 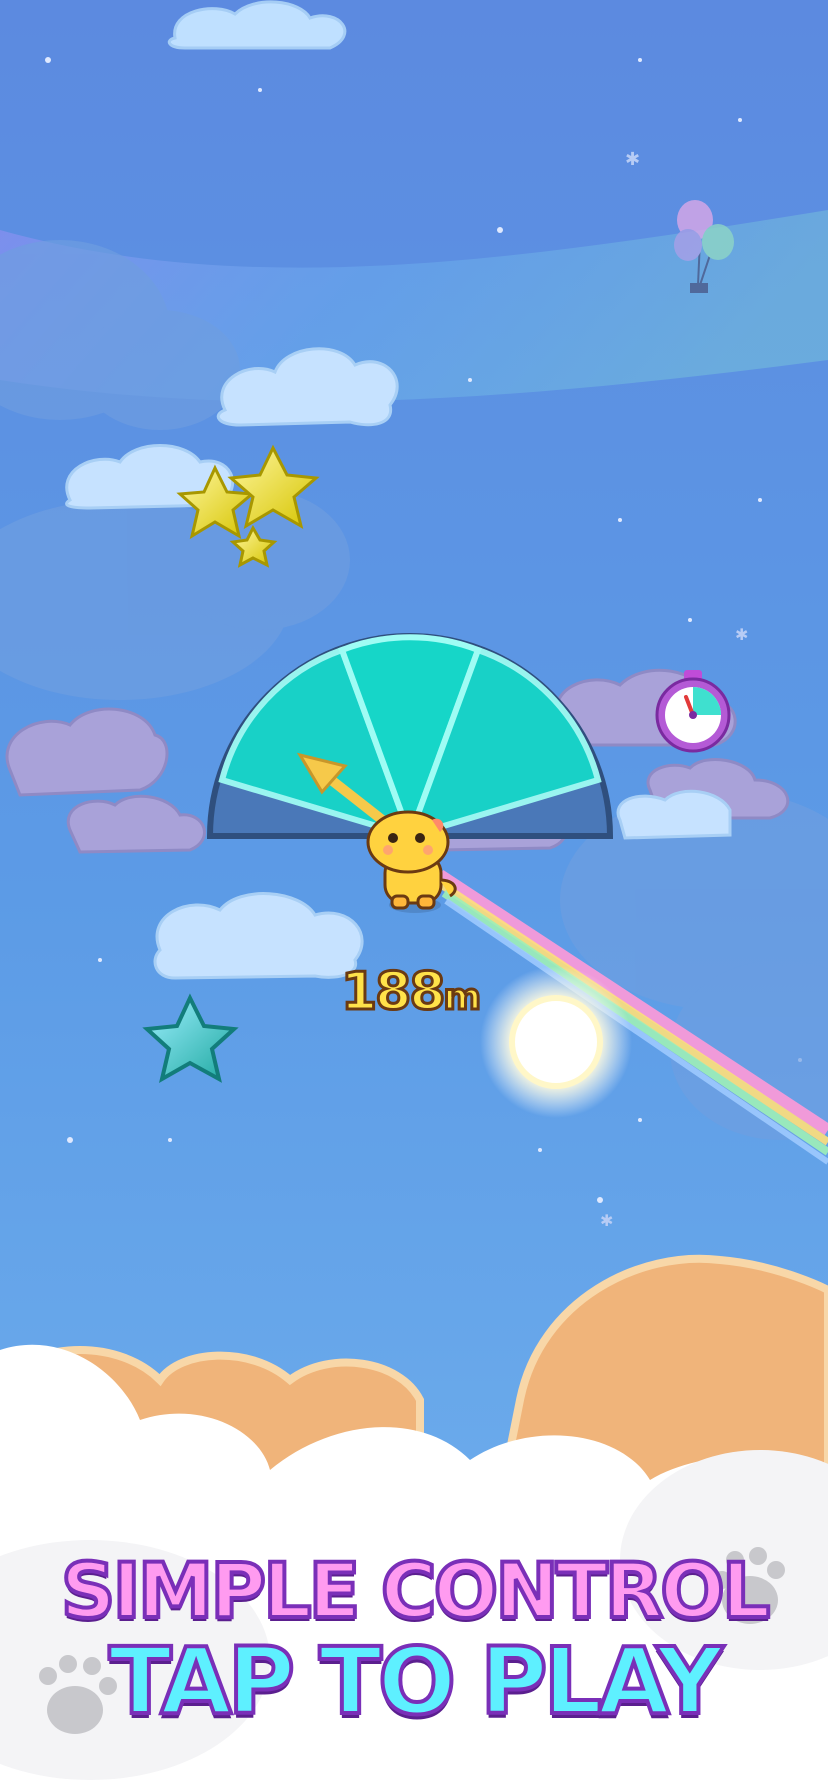 I want to click on promo-line-2: TAP TO PLAY, so click(x=416, y=1681).